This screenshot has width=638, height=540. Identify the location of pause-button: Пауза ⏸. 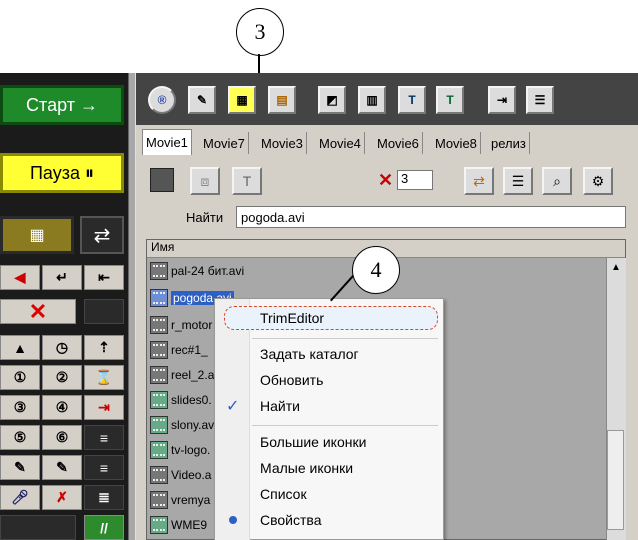
(62, 173).